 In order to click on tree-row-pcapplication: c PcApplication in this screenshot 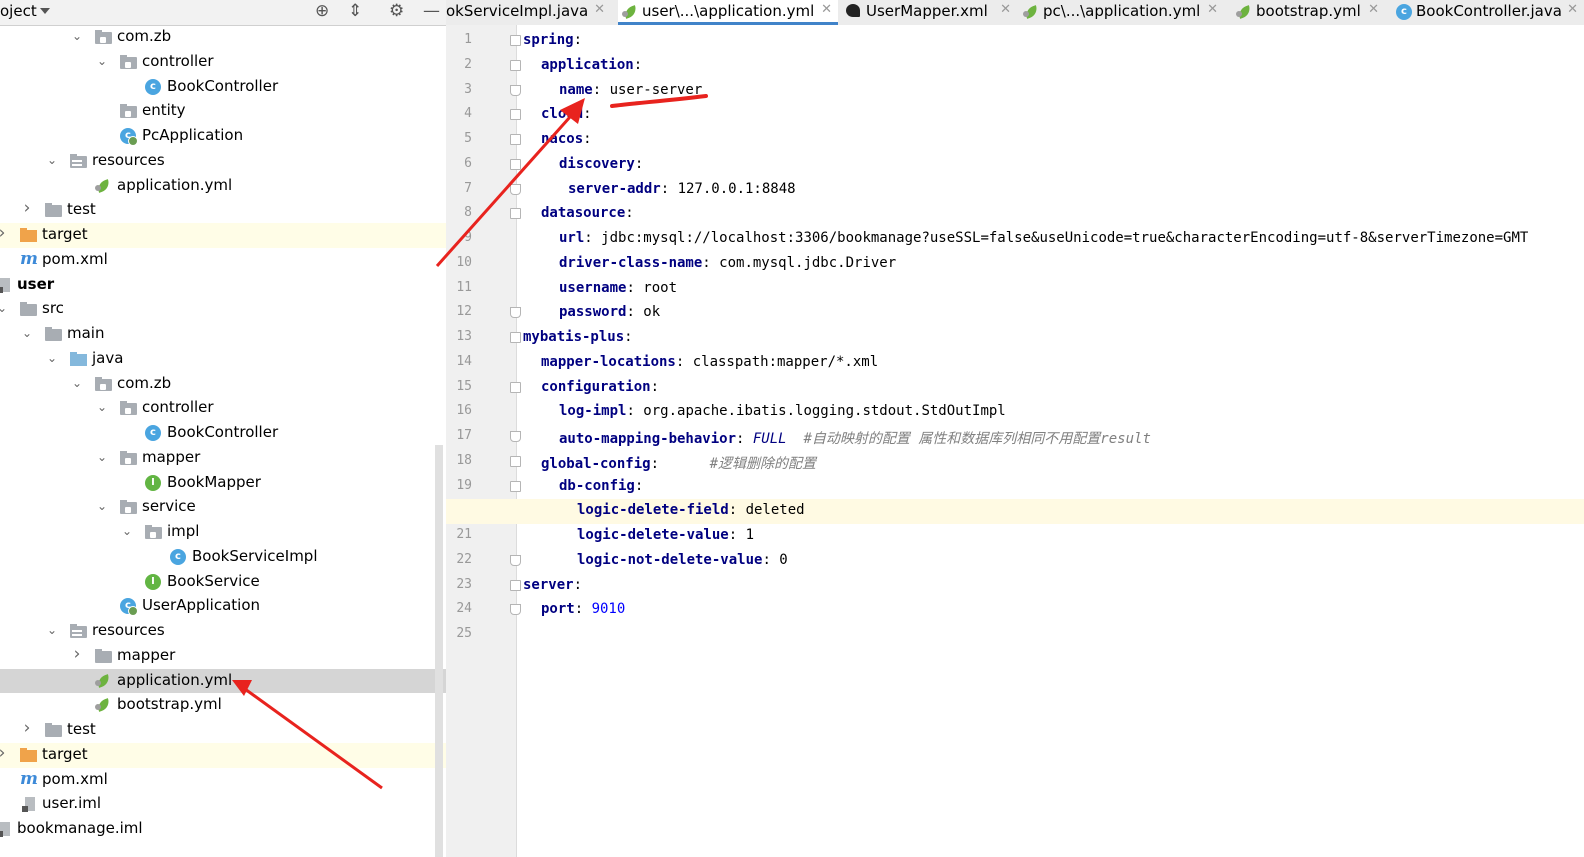, I will do `click(223, 136)`.